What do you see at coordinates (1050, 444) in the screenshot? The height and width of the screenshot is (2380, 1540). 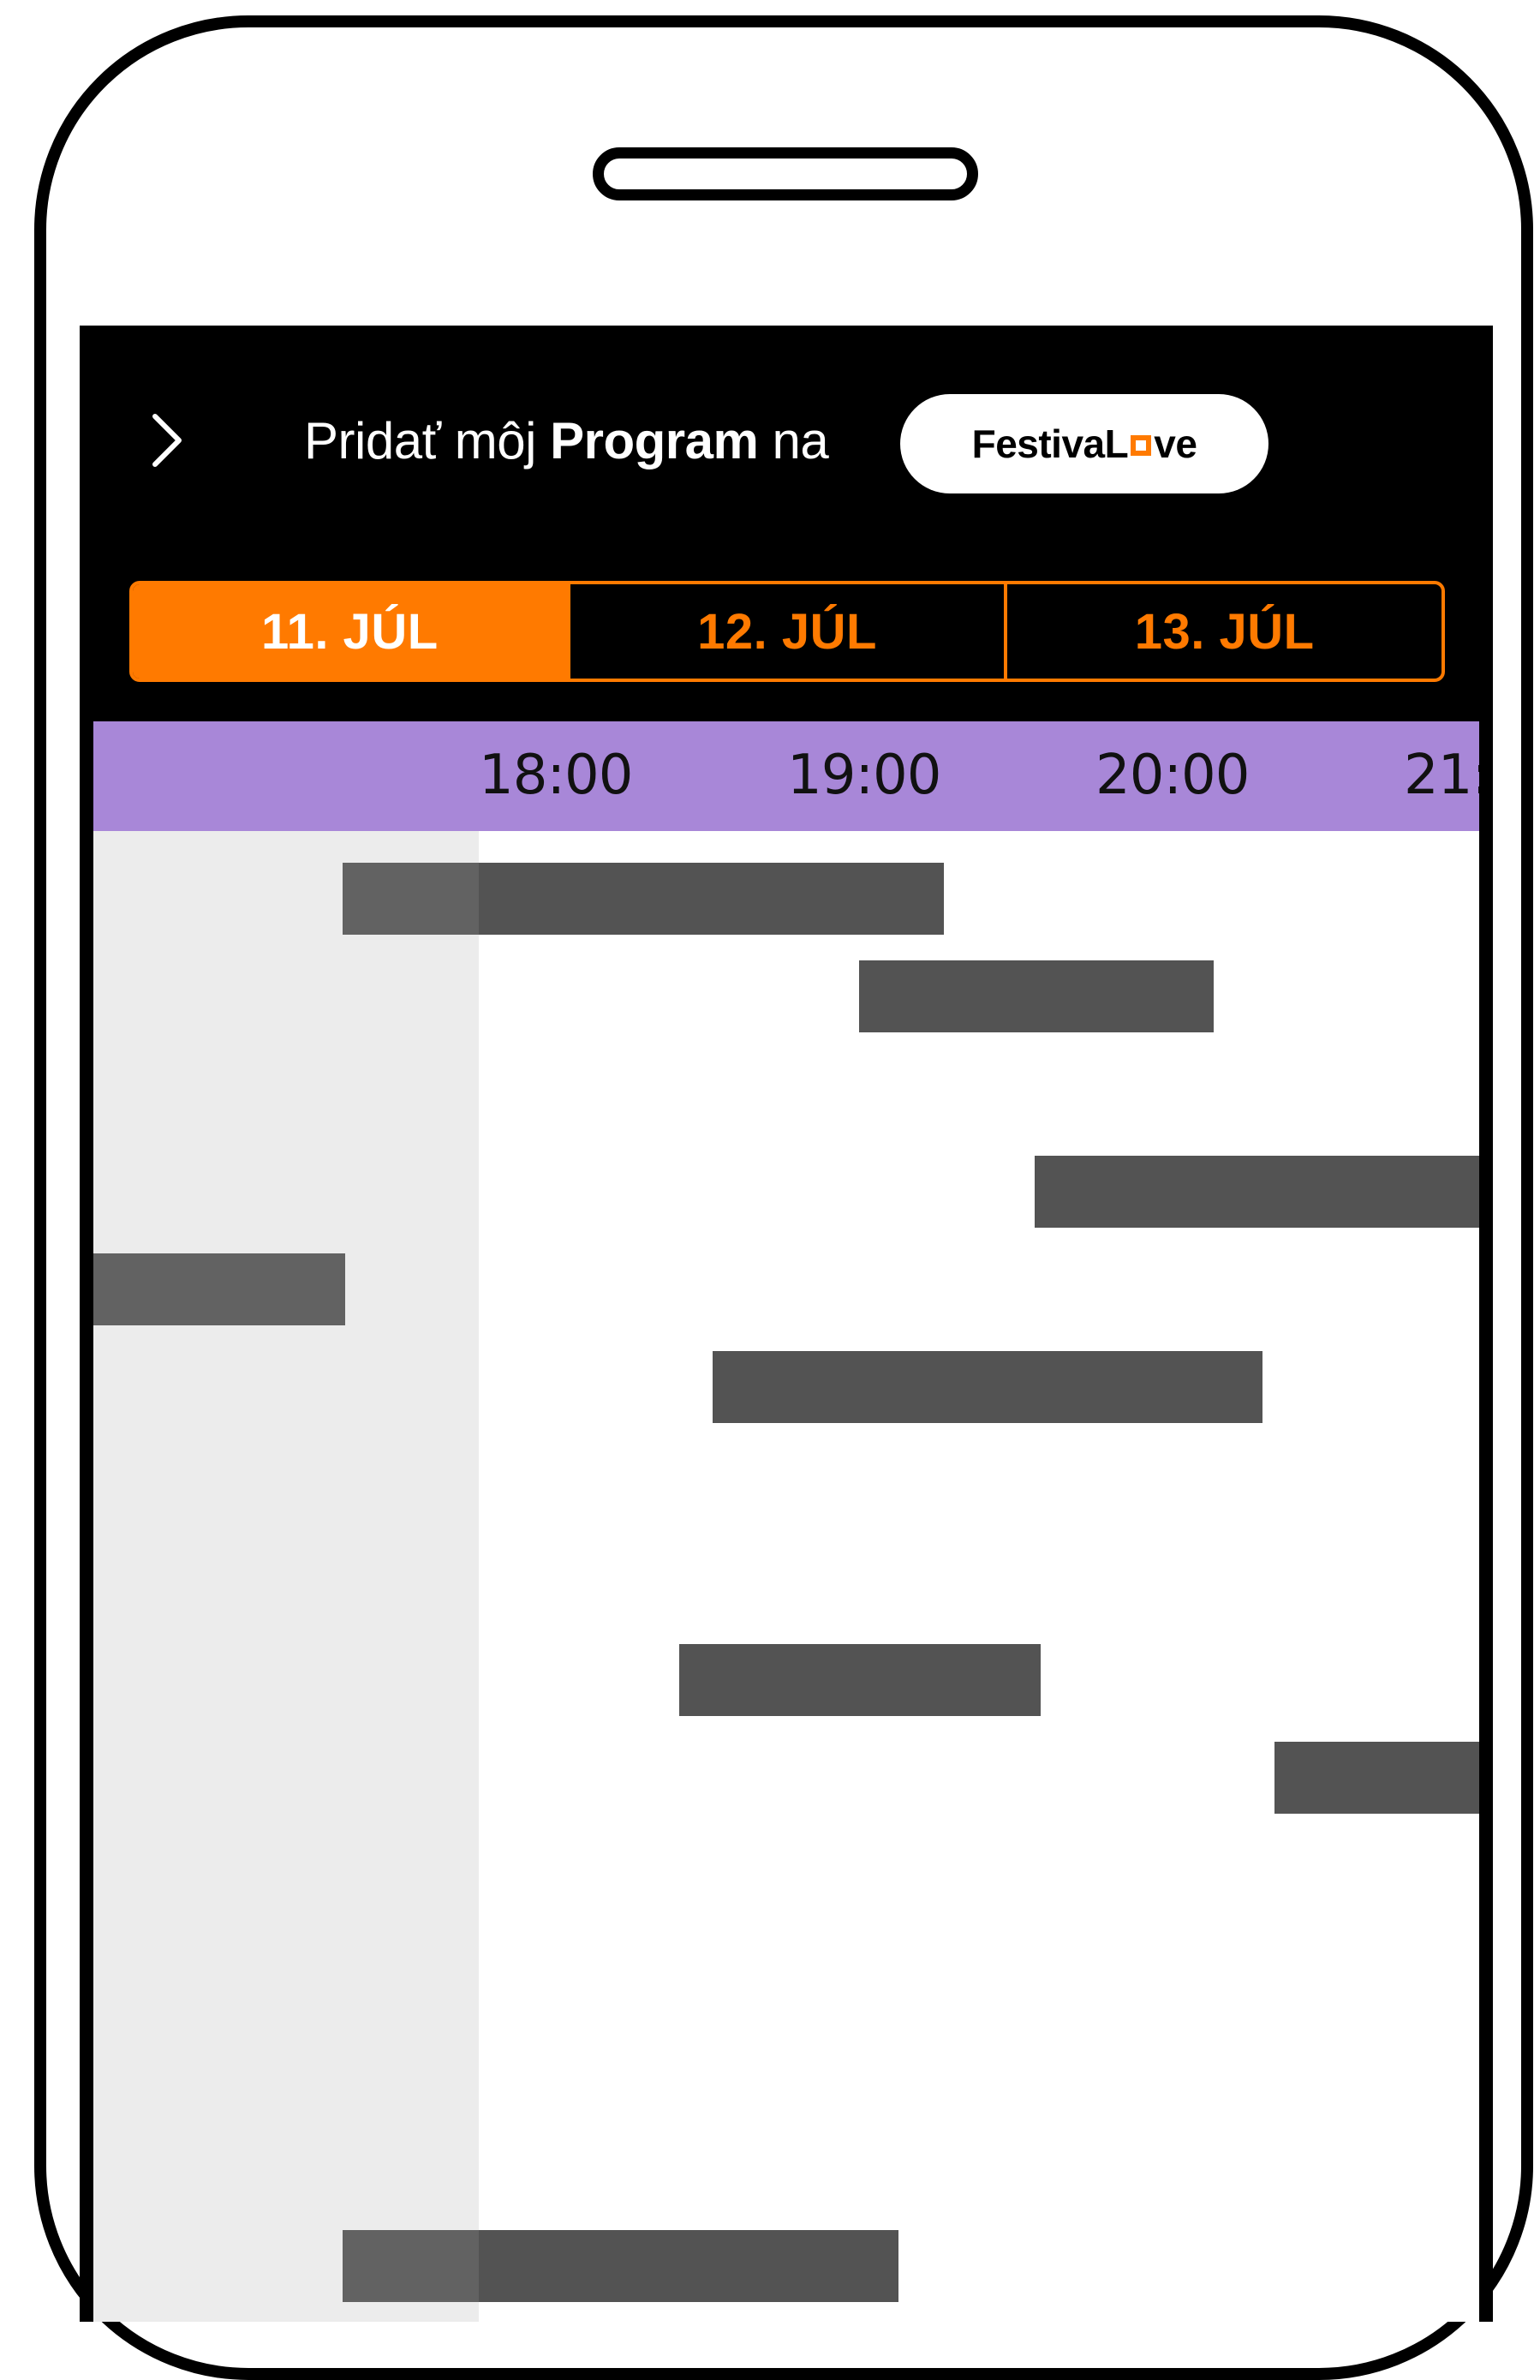 I see `brand-text-part1: FestivaL` at bounding box center [1050, 444].